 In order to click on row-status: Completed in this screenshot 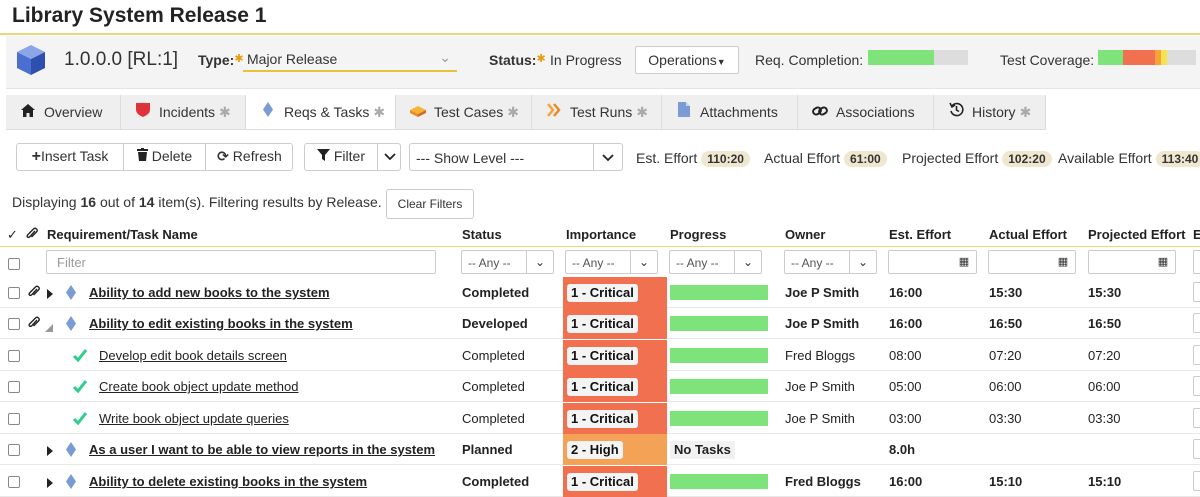, I will do `click(496, 481)`.